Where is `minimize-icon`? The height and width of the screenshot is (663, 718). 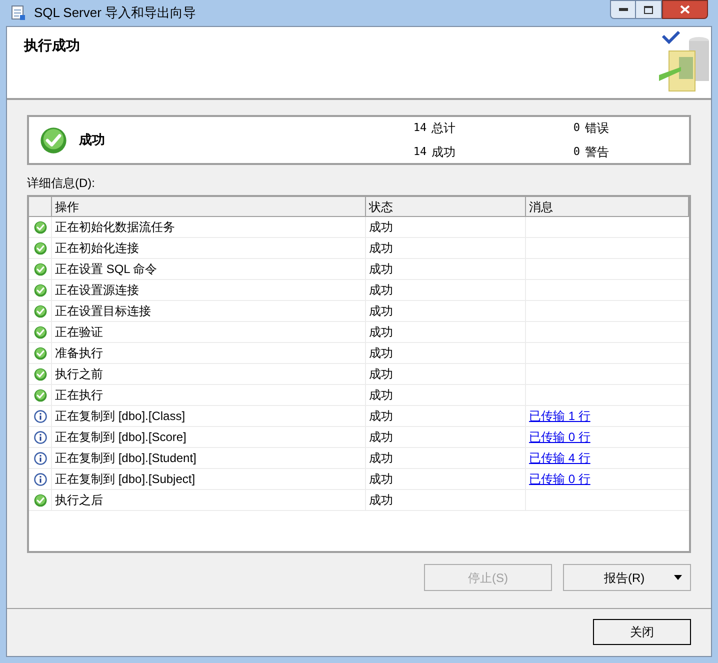
minimize-icon is located at coordinates (623, 9).